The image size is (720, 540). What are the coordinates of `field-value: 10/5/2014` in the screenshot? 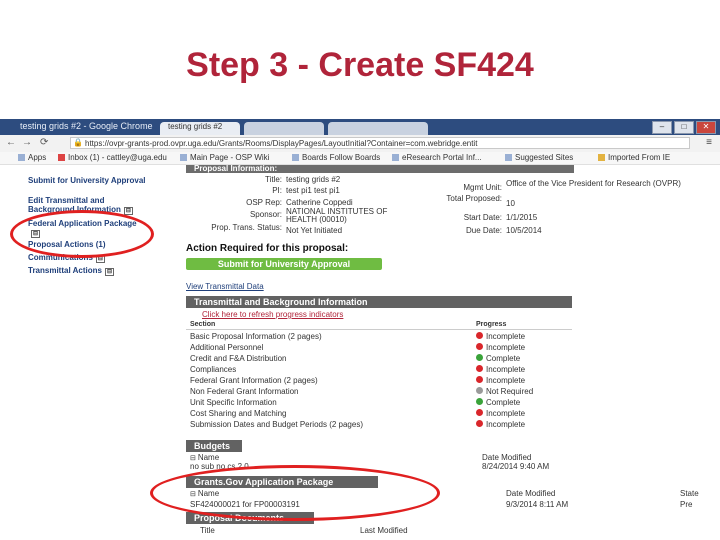 It's located at (524, 230).